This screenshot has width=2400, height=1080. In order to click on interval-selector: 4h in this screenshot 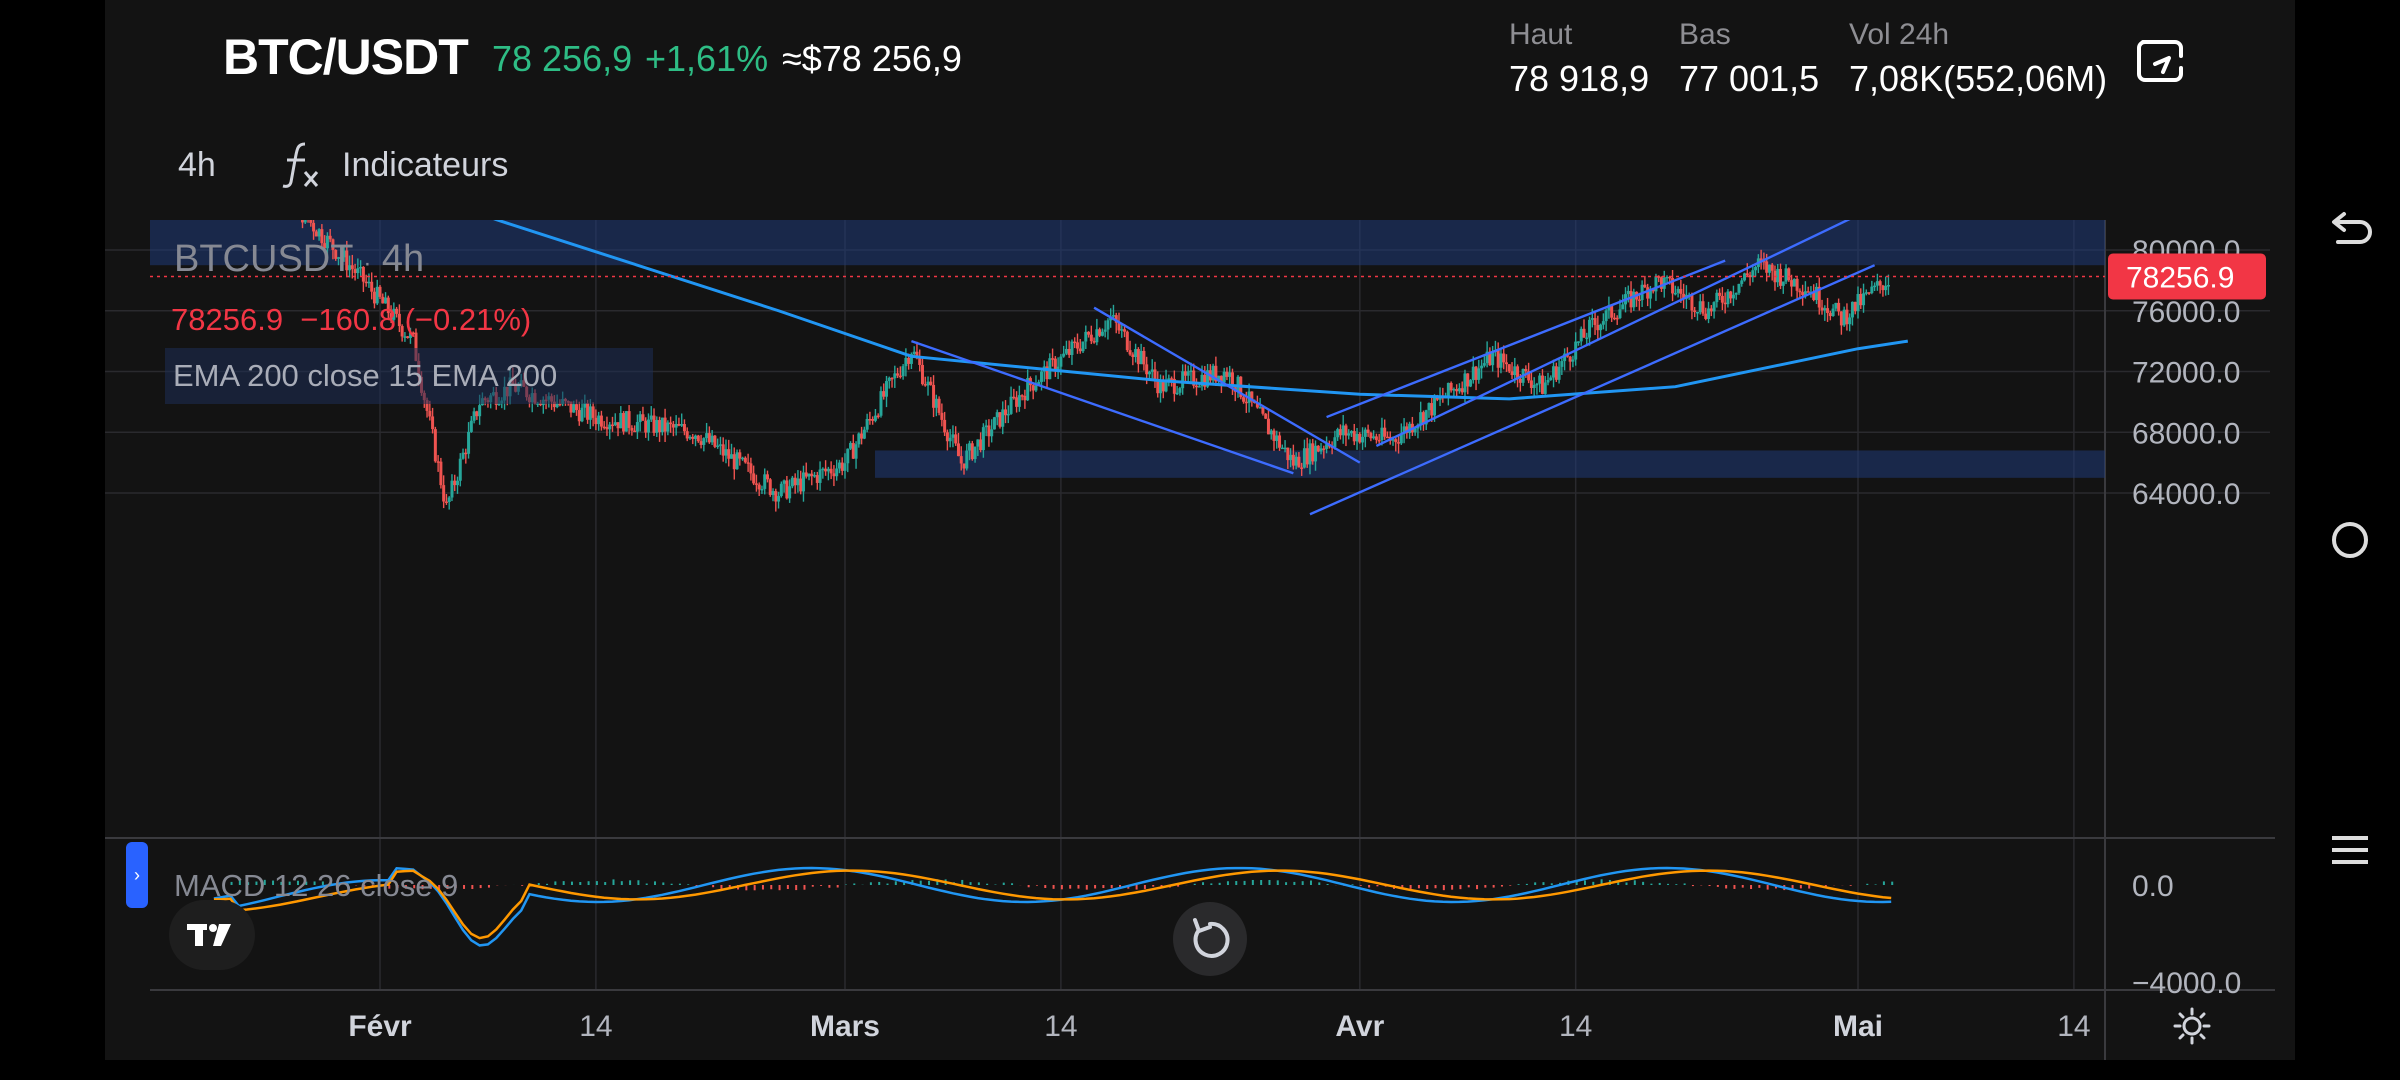, I will do `click(197, 165)`.